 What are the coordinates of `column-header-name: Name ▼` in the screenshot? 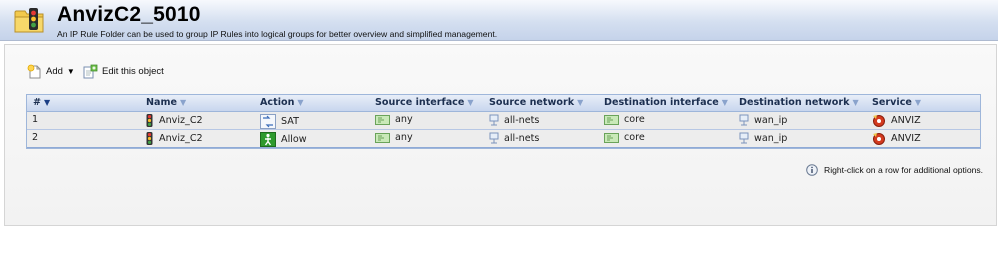 It's located at (166, 102).